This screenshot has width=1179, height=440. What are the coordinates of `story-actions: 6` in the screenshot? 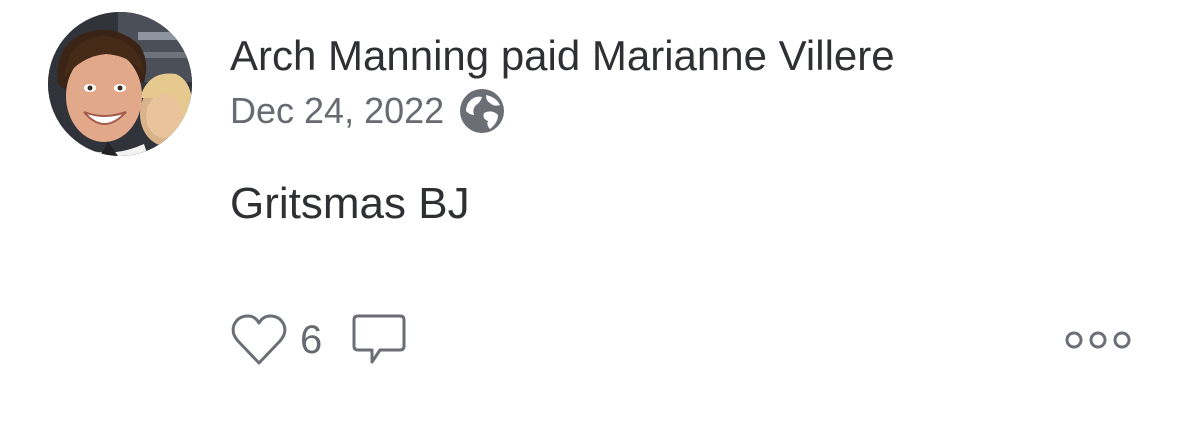 It's located at (319, 340).